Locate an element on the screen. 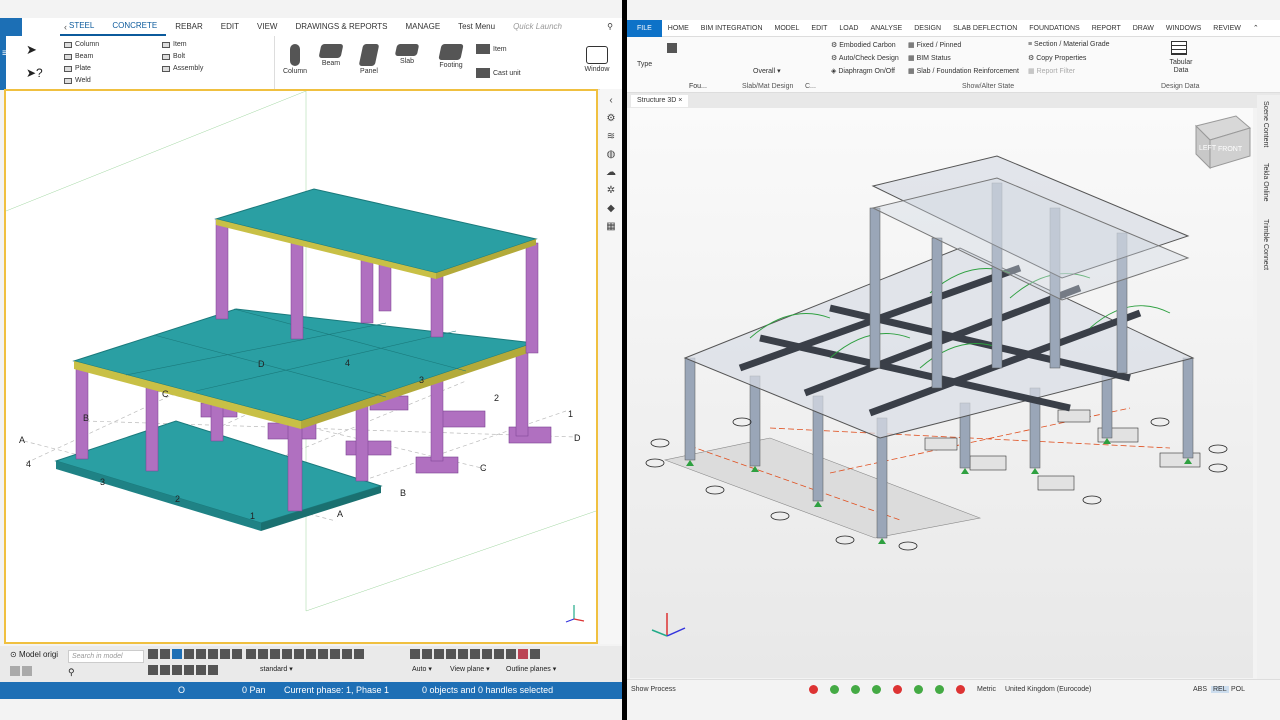 Image resolution: width=1280 pixels, height=720 pixels. tab-load: LOAD is located at coordinates (848, 28).